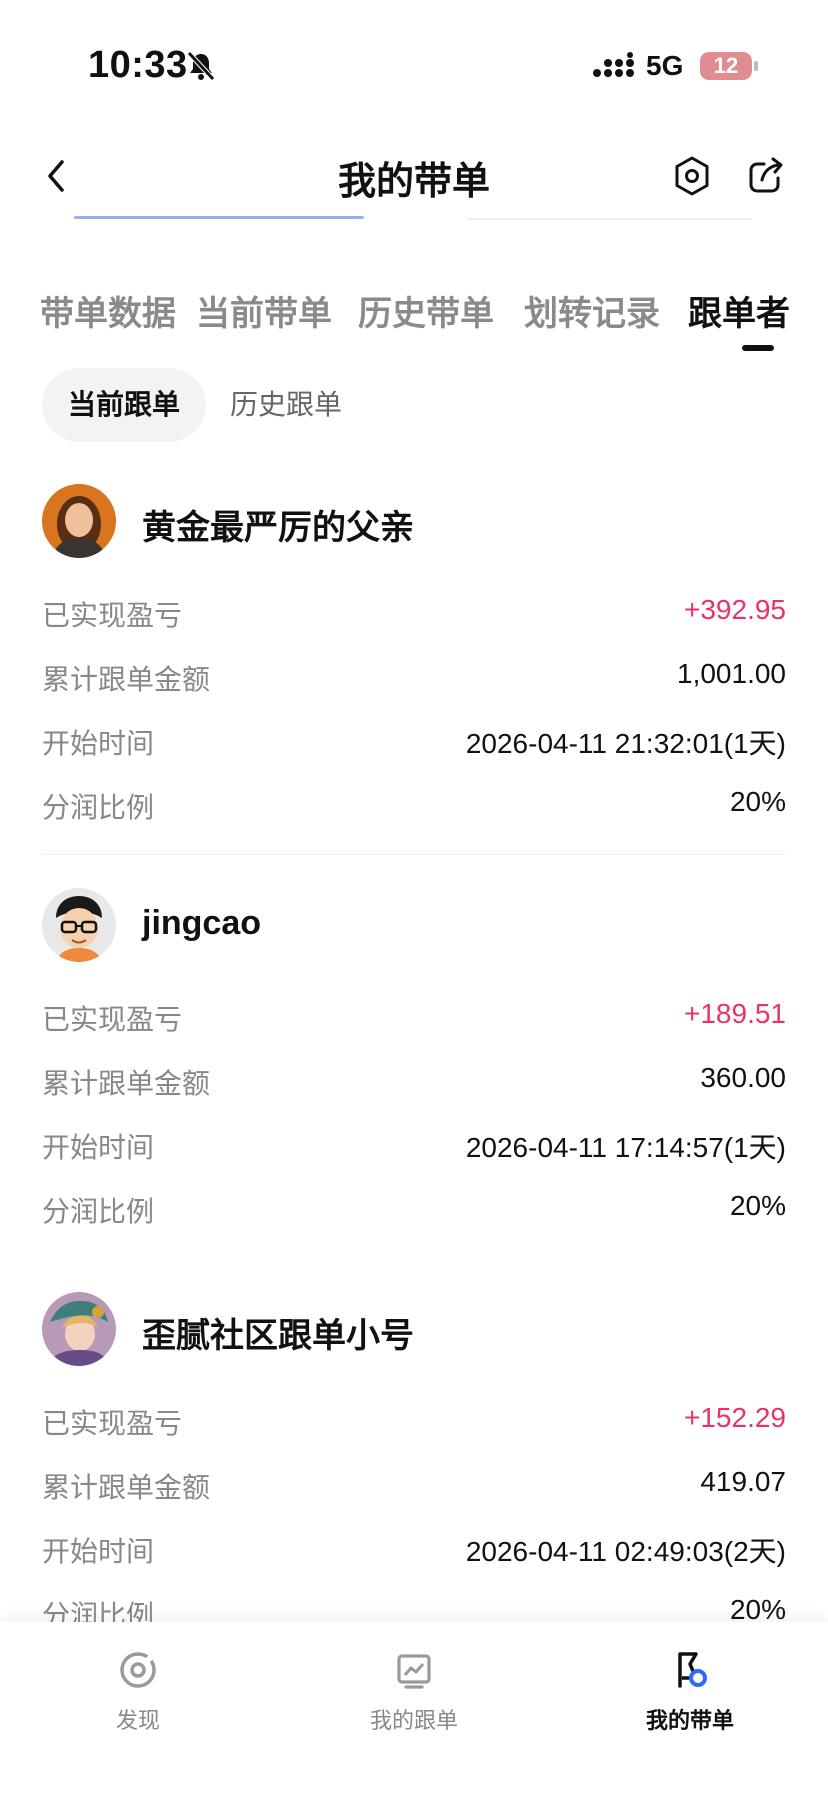 This screenshot has width=828, height=1801. Describe the element at coordinates (138, 1673) in the screenshot. I see `discover-icon` at that location.